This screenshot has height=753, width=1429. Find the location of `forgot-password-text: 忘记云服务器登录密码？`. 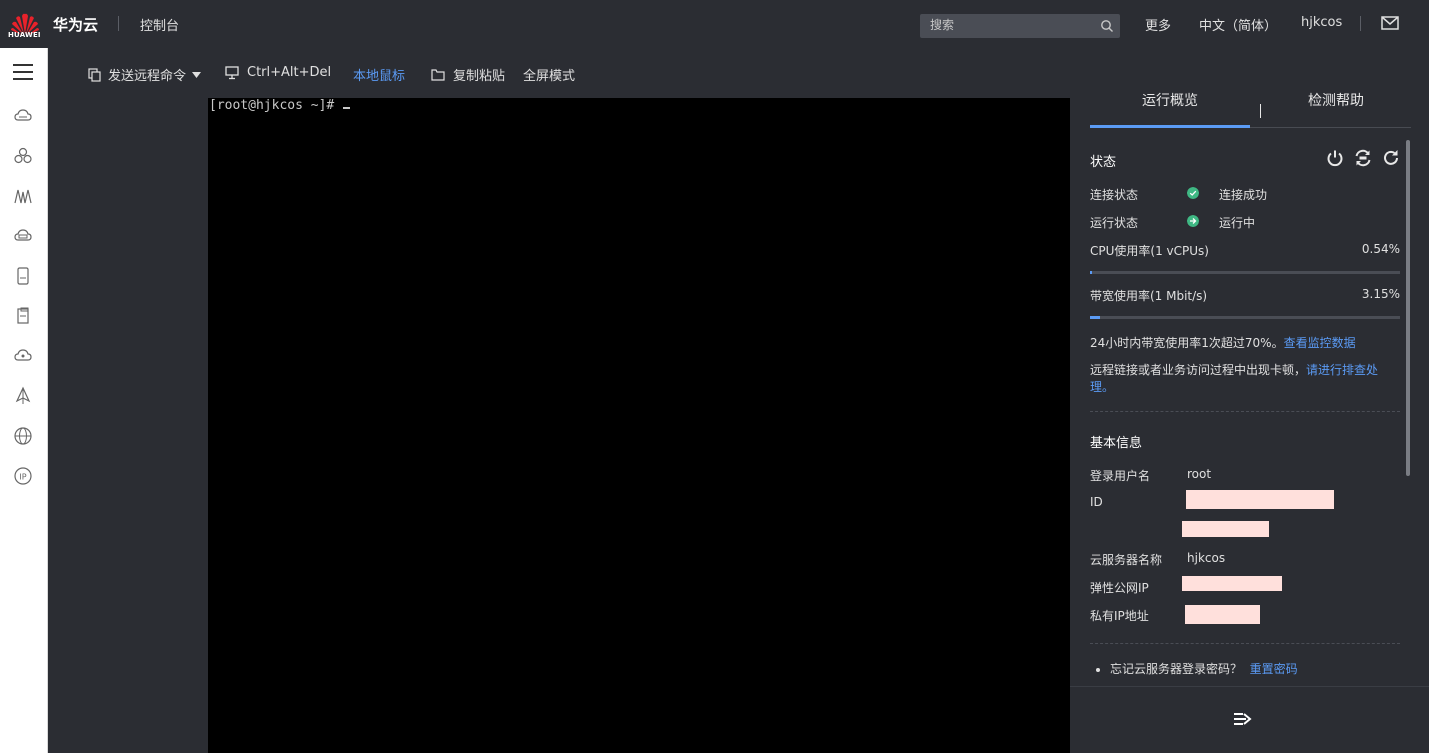

forgot-password-text: 忘记云服务器登录密码？ is located at coordinates (1176, 669).